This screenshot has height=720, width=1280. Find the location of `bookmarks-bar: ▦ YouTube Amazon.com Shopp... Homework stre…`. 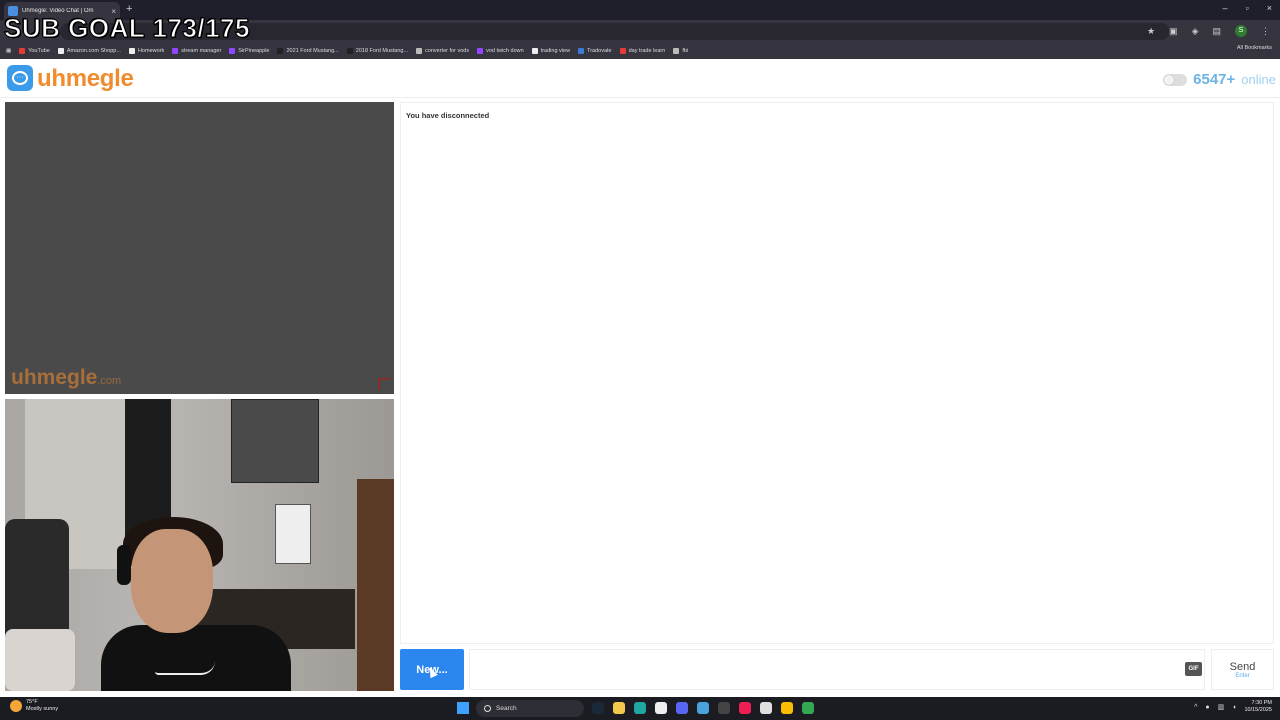

bookmarks-bar: ▦ YouTube Amazon.com Shopp... Homework stre… is located at coordinates (640, 51).